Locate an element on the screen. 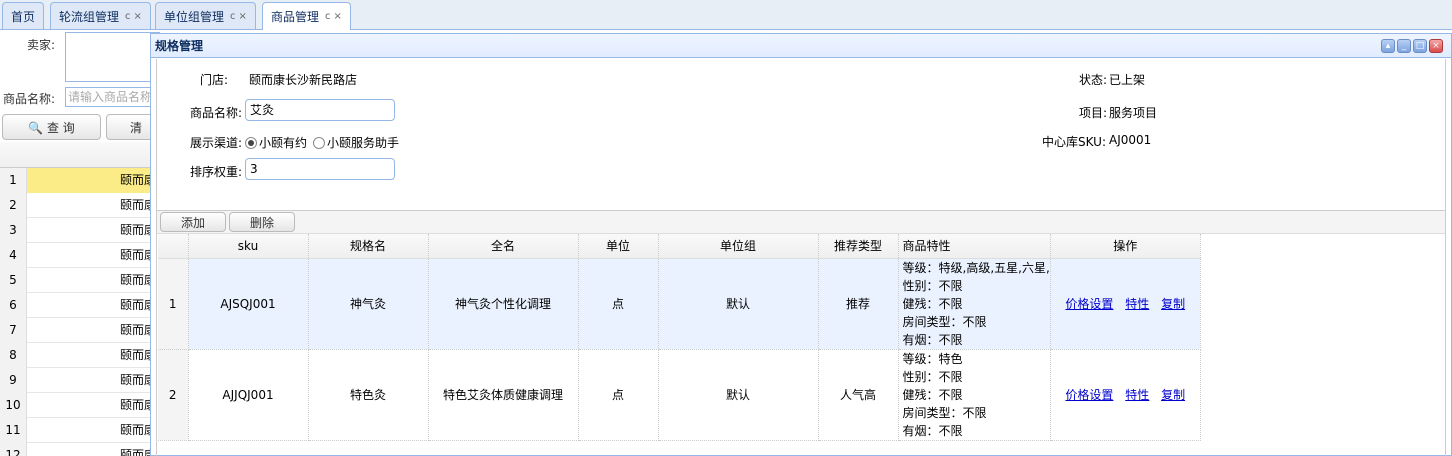 This screenshot has height=456, width=1452. column-header: 全名 is located at coordinates (503, 246).